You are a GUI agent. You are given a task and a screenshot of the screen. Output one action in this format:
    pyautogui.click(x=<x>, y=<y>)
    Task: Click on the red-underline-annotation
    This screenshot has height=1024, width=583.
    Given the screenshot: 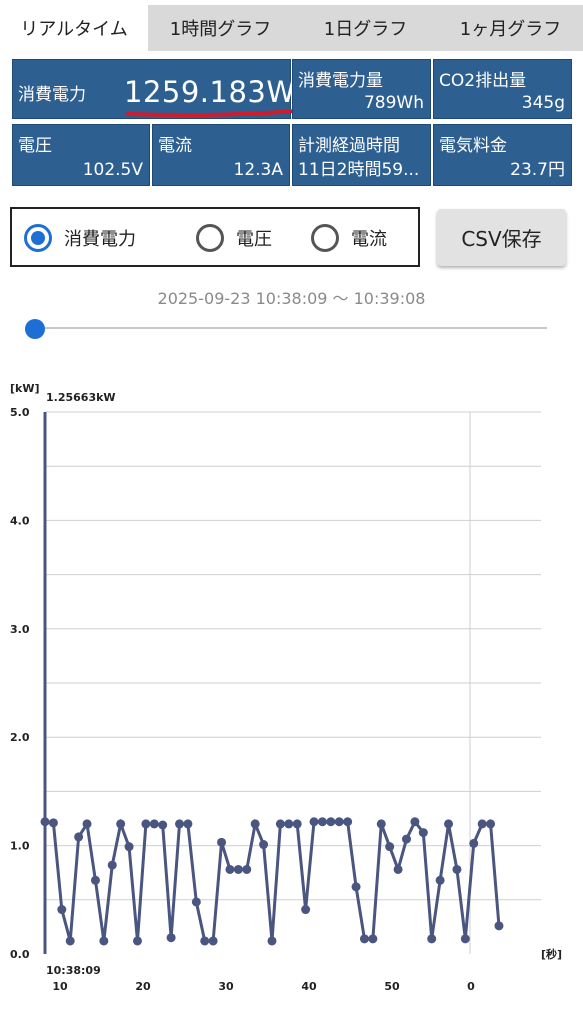 What is the action you would take?
    pyautogui.click(x=212, y=113)
    